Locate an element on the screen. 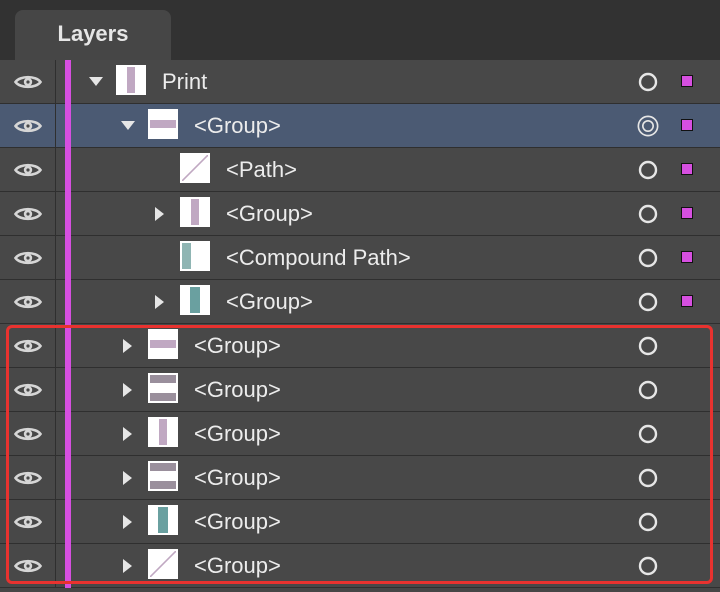 This screenshot has height=592, width=720. layer-row: <Path> is located at coordinates (360, 170).